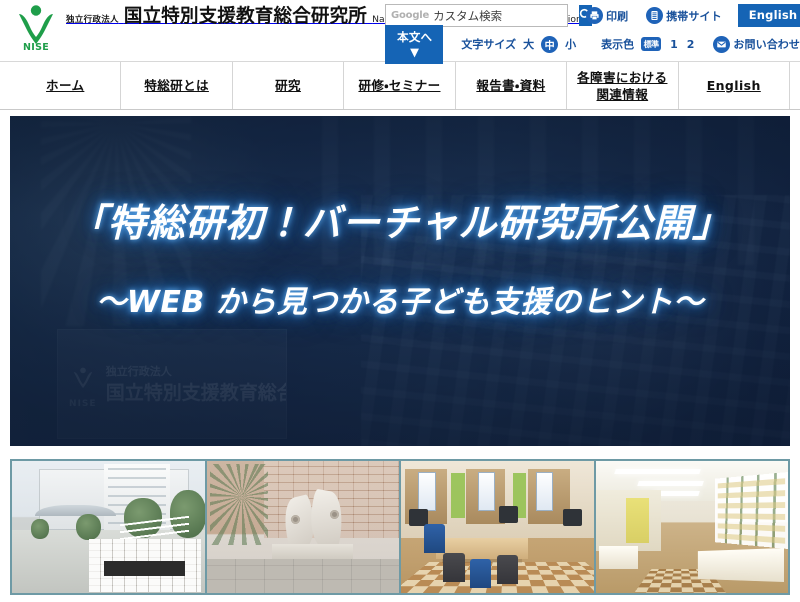 This screenshot has height=602, width=800. I want to click on room-monitor-c, so click(572, 517).